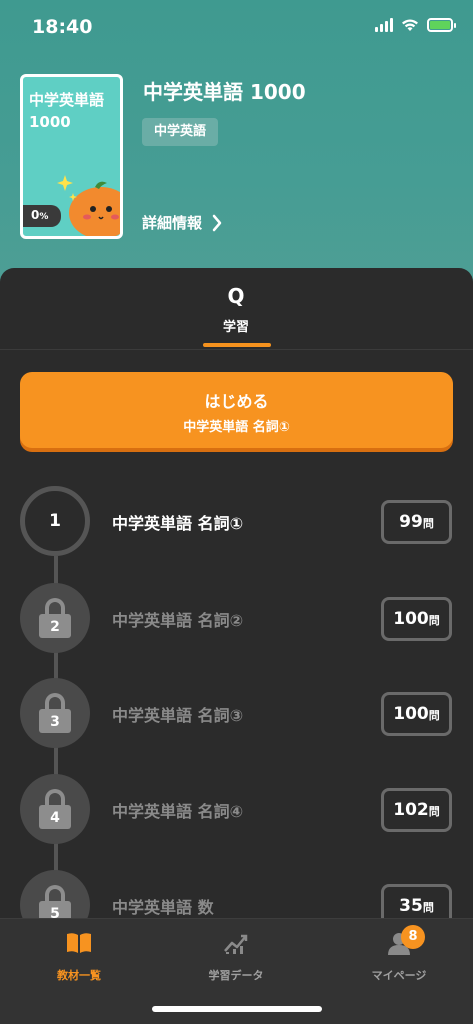 This screenshot has height=1024, width=473. Describe the element at coordinates (235, 327) in the screenshot. I see `tab-study-label: 学習` at that location.